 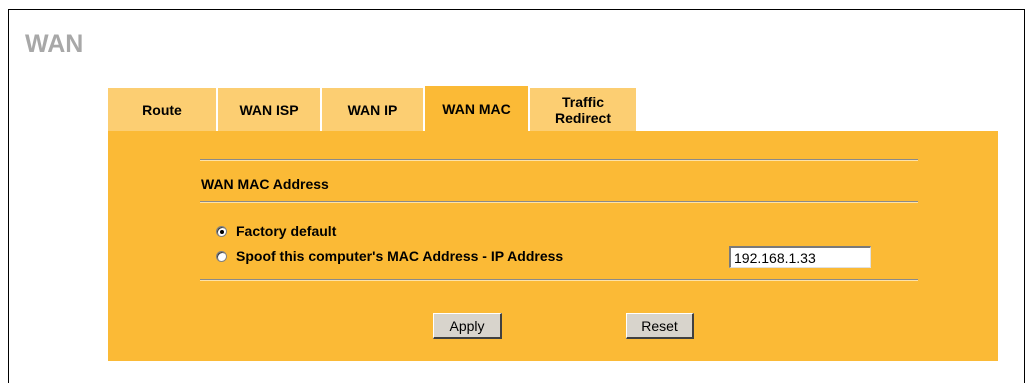 I want to click on tab-traffic-redirect: Traffic Redirect, so click(x=584, y=109).